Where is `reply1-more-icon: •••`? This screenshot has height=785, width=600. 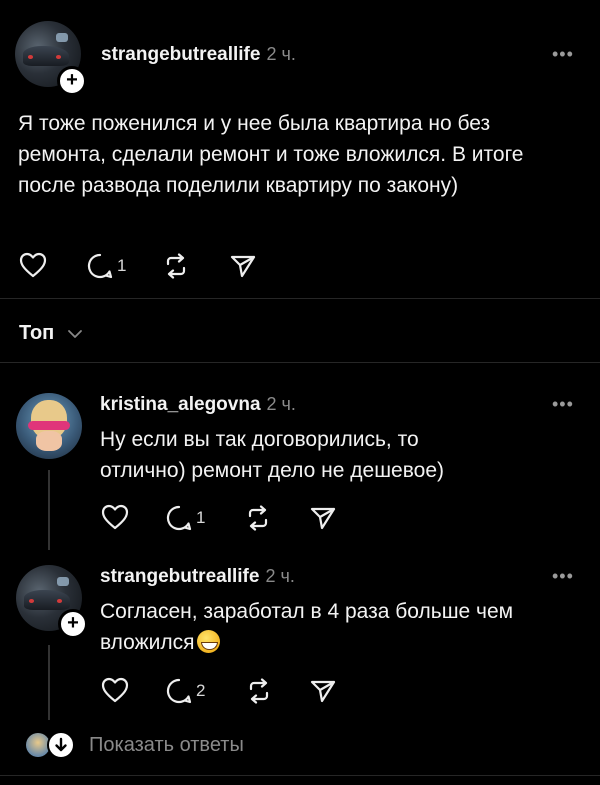 reply1-more-icon: ••• is located at coordinates (563, 404).